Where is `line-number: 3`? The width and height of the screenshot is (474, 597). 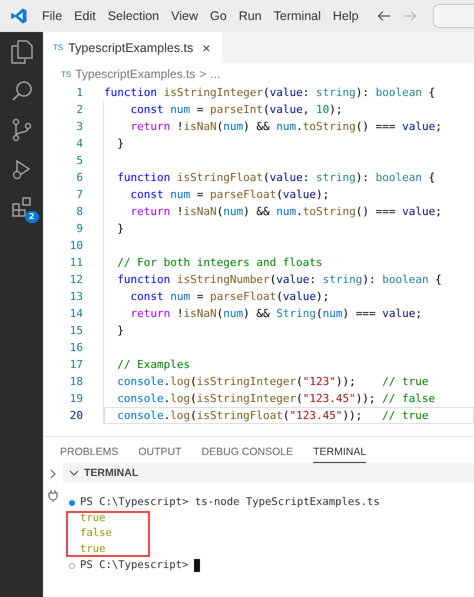
line-number: 3 is located at coordinates (79, 127).